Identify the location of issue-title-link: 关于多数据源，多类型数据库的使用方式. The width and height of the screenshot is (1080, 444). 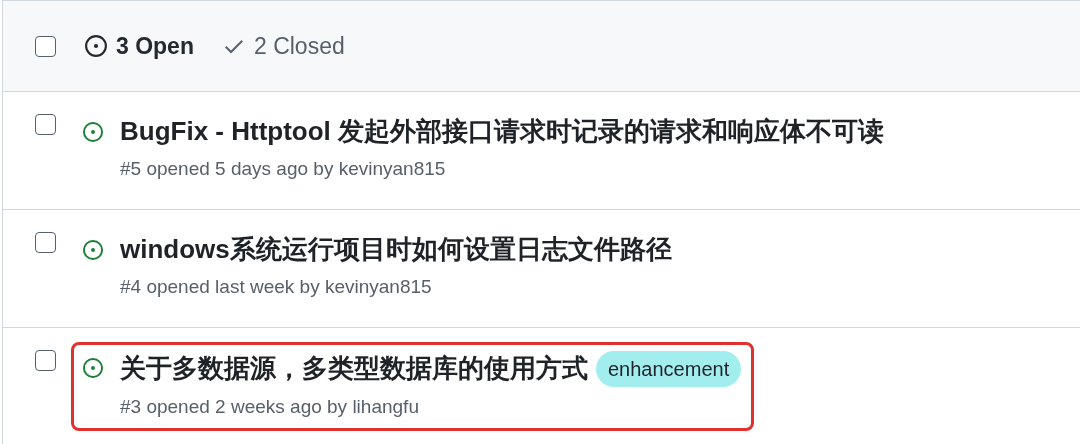
(354, 369).